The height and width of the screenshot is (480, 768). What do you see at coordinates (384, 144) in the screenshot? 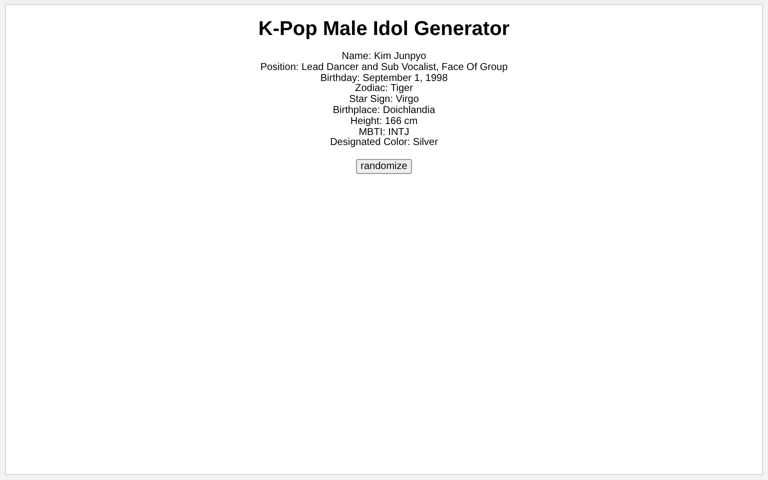
I see `detail-text: Designated Color: Silver` at bounding box center [384, 144].